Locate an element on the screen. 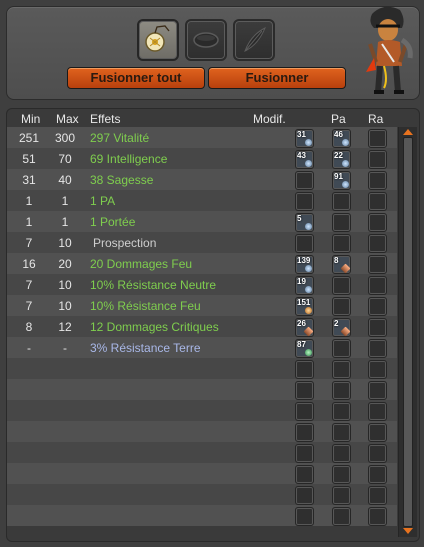  modif-slot: 43 is located at coordinates (304, 159).